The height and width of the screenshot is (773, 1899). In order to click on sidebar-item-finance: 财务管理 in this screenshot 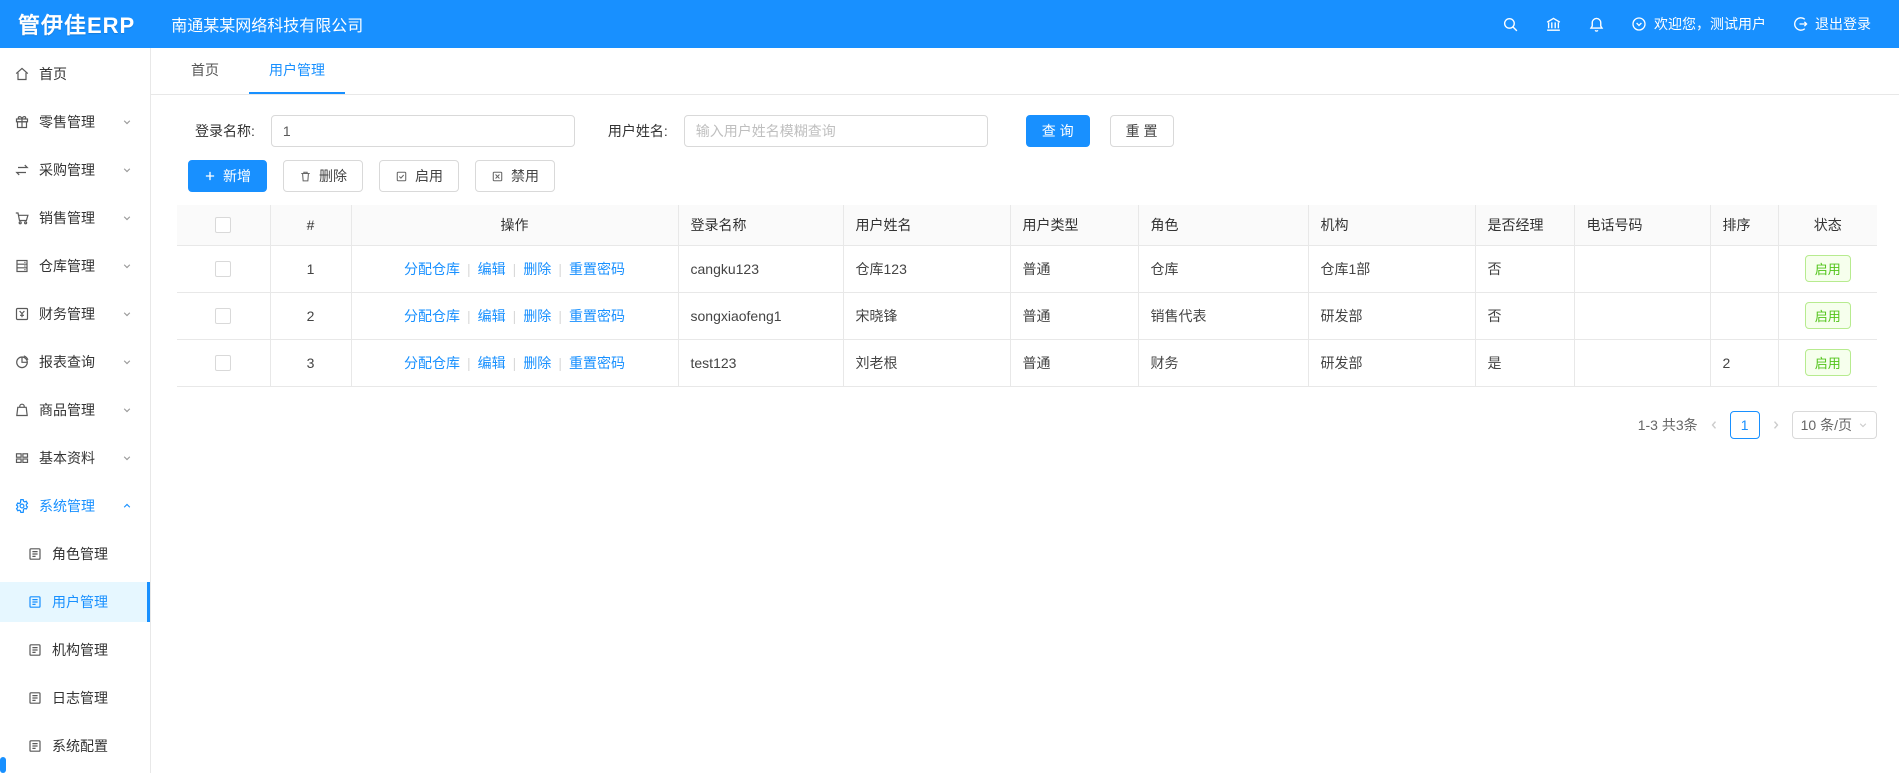, I will do `click(75, 314)`.